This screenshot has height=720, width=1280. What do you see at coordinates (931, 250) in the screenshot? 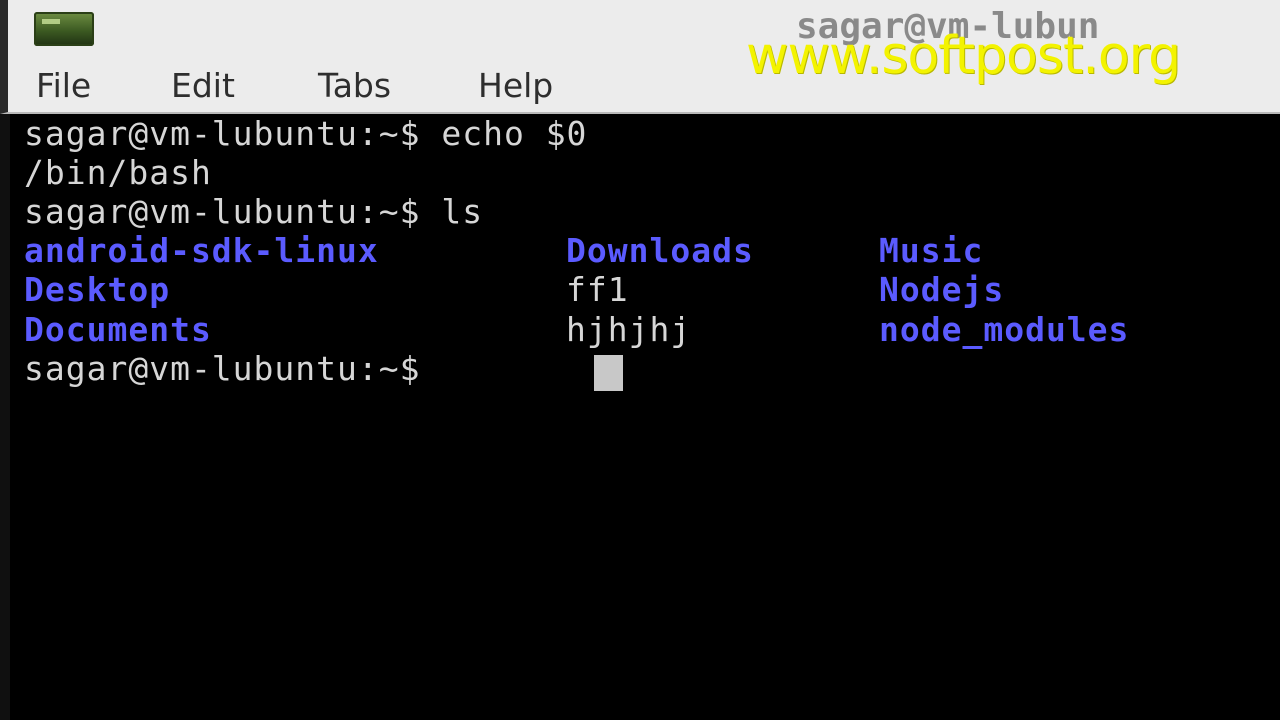
I see `ls-entry: Music` at bounding box center [931, 250].